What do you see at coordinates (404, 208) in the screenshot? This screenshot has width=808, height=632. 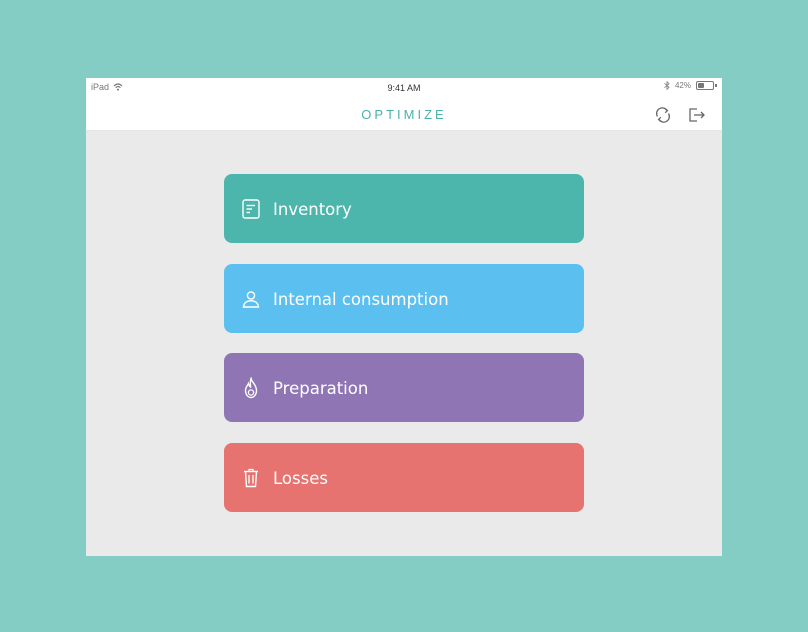 I see `inventory-button: Inventory` at bounding box center [404, 208].